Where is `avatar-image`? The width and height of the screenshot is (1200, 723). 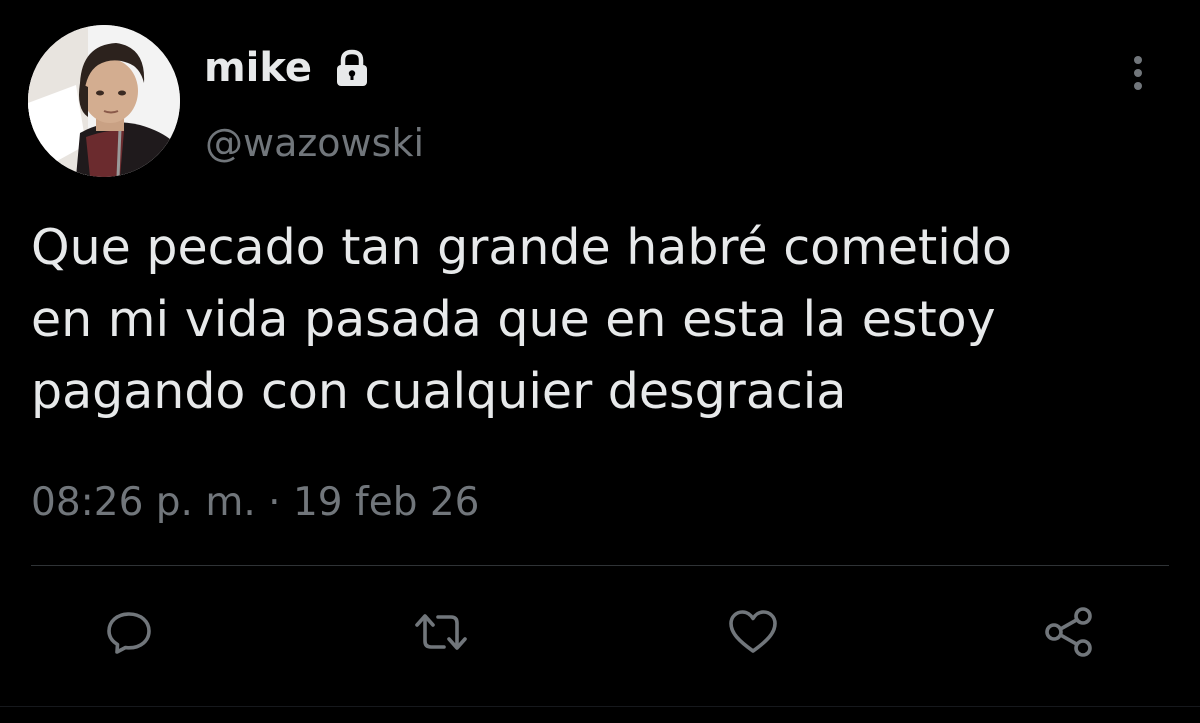
avatar-image is located at coordinates (104, 101).